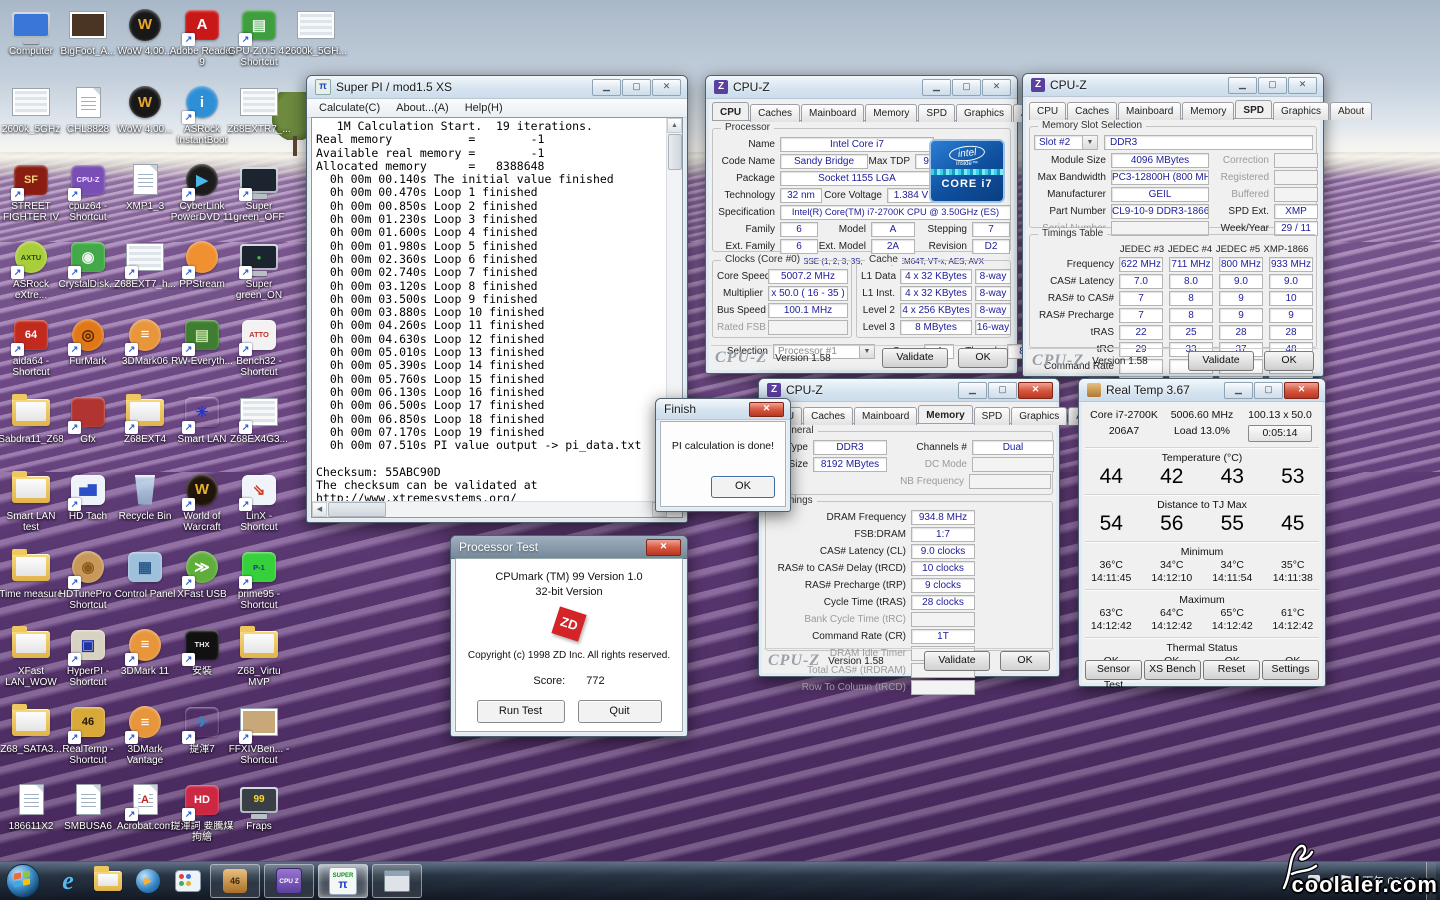 This screenshot has width=1440, height=900. Describe the element at coordinates (1202, 390) in the screenshot. I see `realtemp-titlebar: Real Temp 3.67 ▁ ▢ ✕` at that location.